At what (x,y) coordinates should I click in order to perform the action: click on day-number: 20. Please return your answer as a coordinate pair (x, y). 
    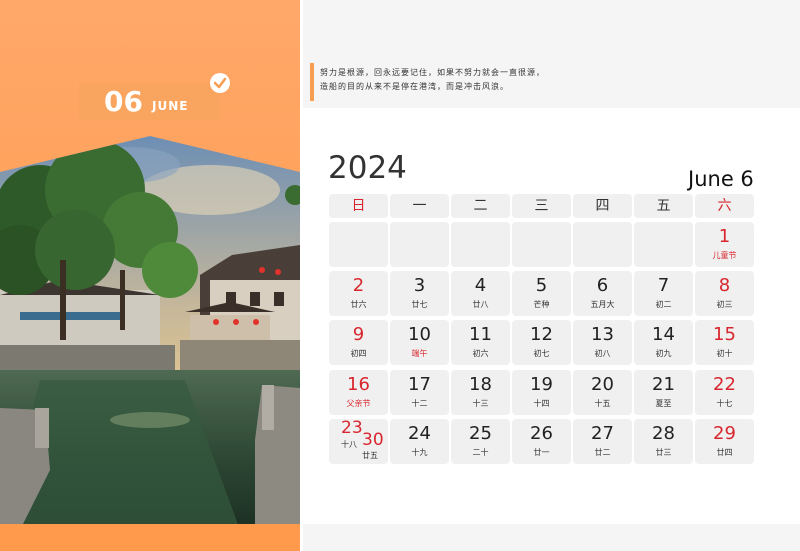
    Looking at the image, I should click on (602, 384).